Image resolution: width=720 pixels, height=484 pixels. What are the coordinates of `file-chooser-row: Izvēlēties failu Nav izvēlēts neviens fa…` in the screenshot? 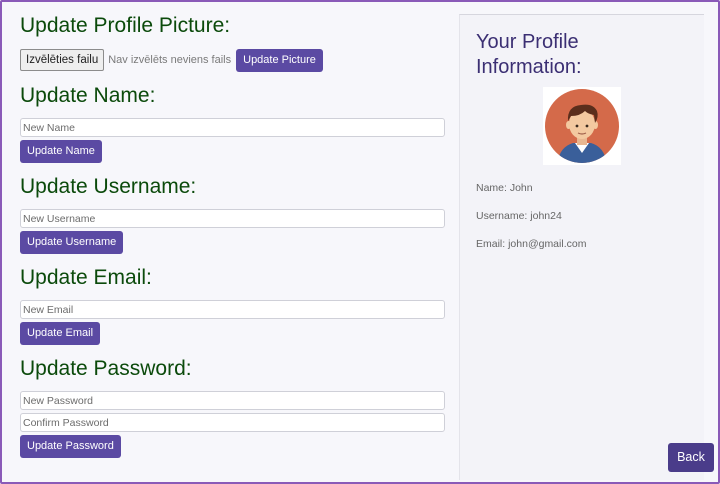 It's located at (233, 60).